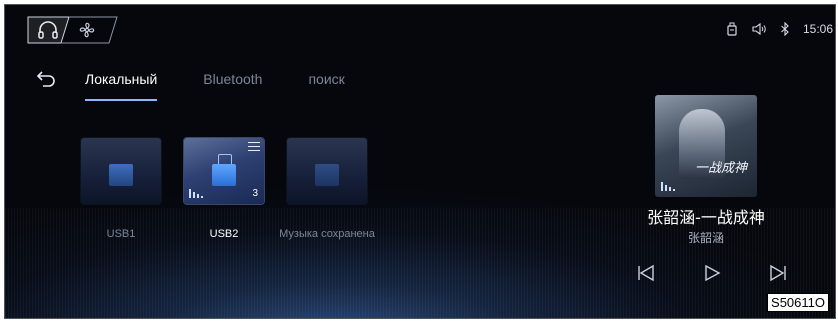 The height and width of the screenshot is (321, 838). I want to click on fan-icon, so click(87, 30).